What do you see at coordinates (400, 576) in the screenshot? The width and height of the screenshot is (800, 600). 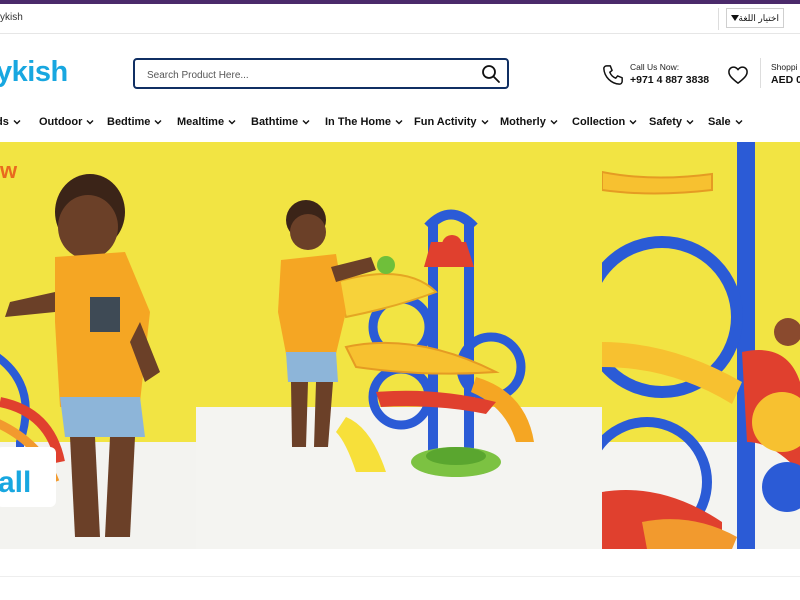 I see `content-divider` at bounding box center [400, 576].